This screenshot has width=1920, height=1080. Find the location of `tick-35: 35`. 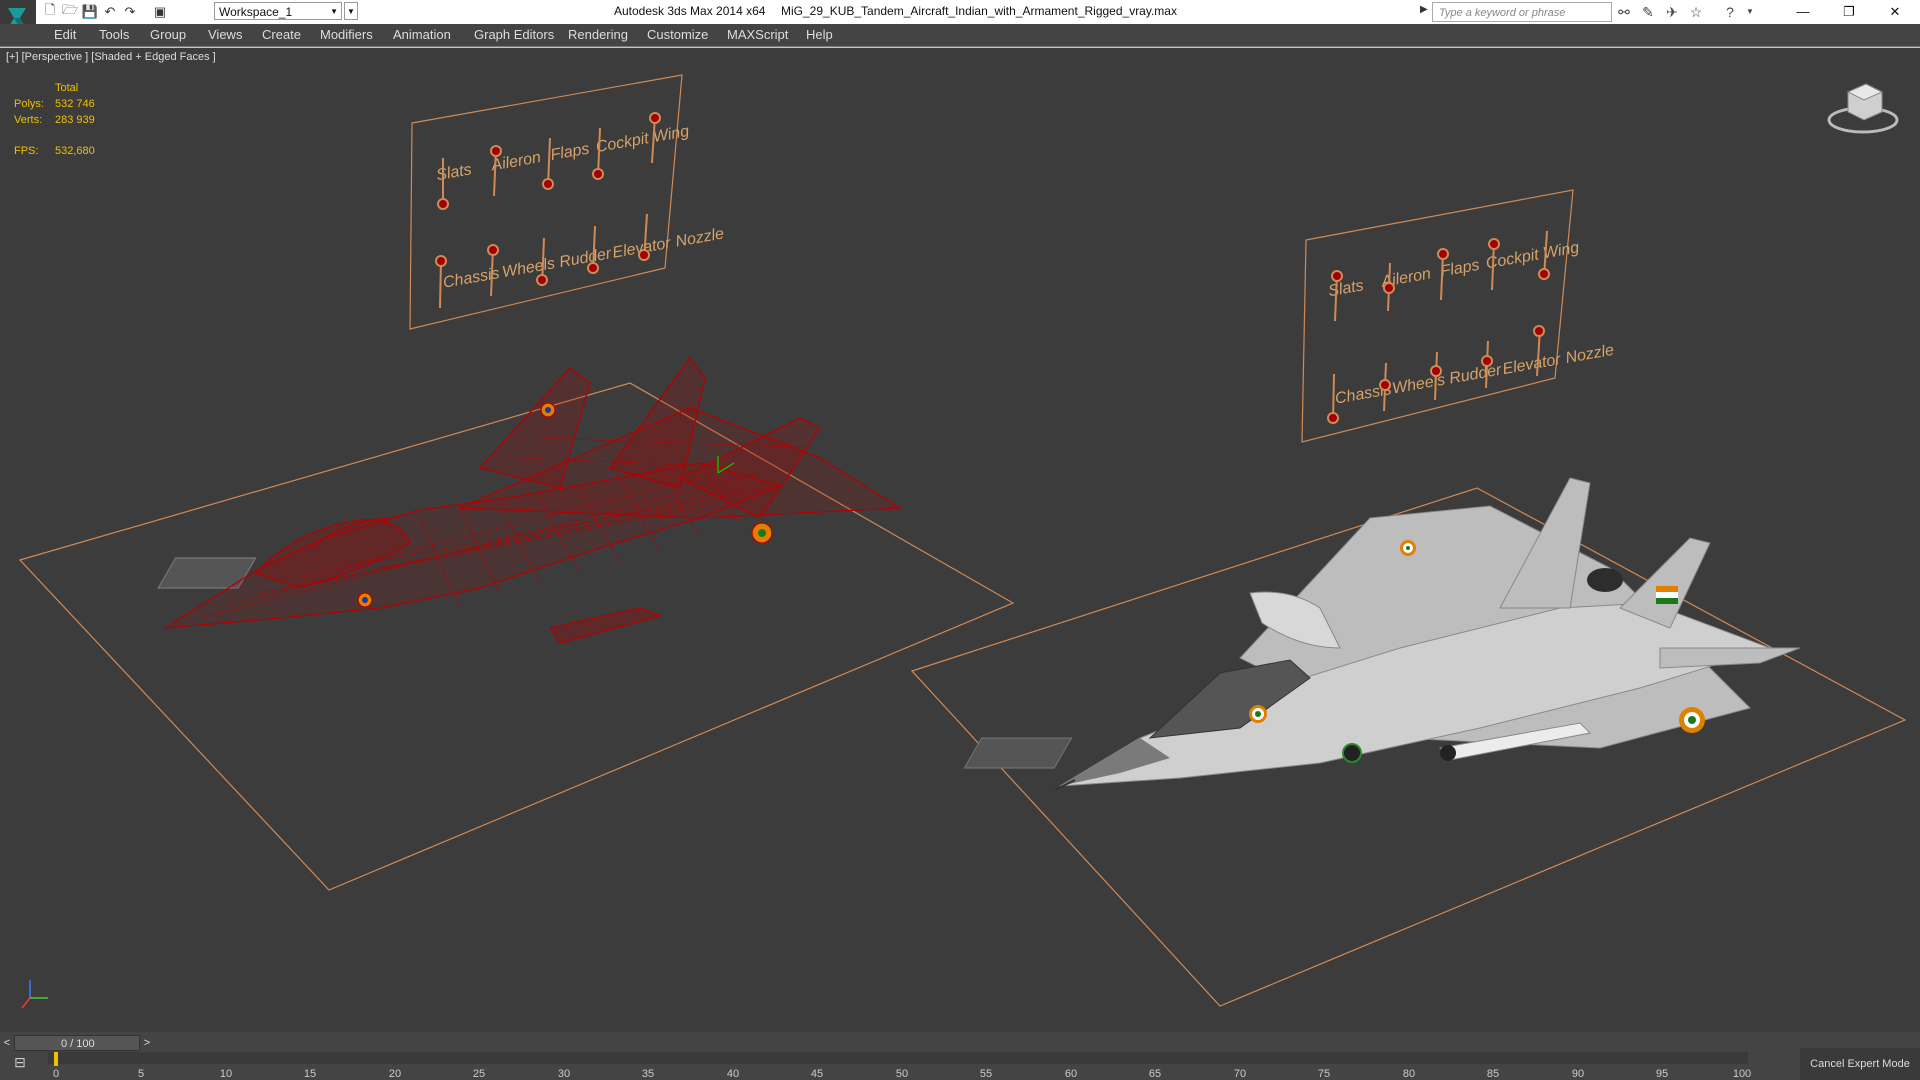

tick-35: 35 is located at coordinates (648, 1074).